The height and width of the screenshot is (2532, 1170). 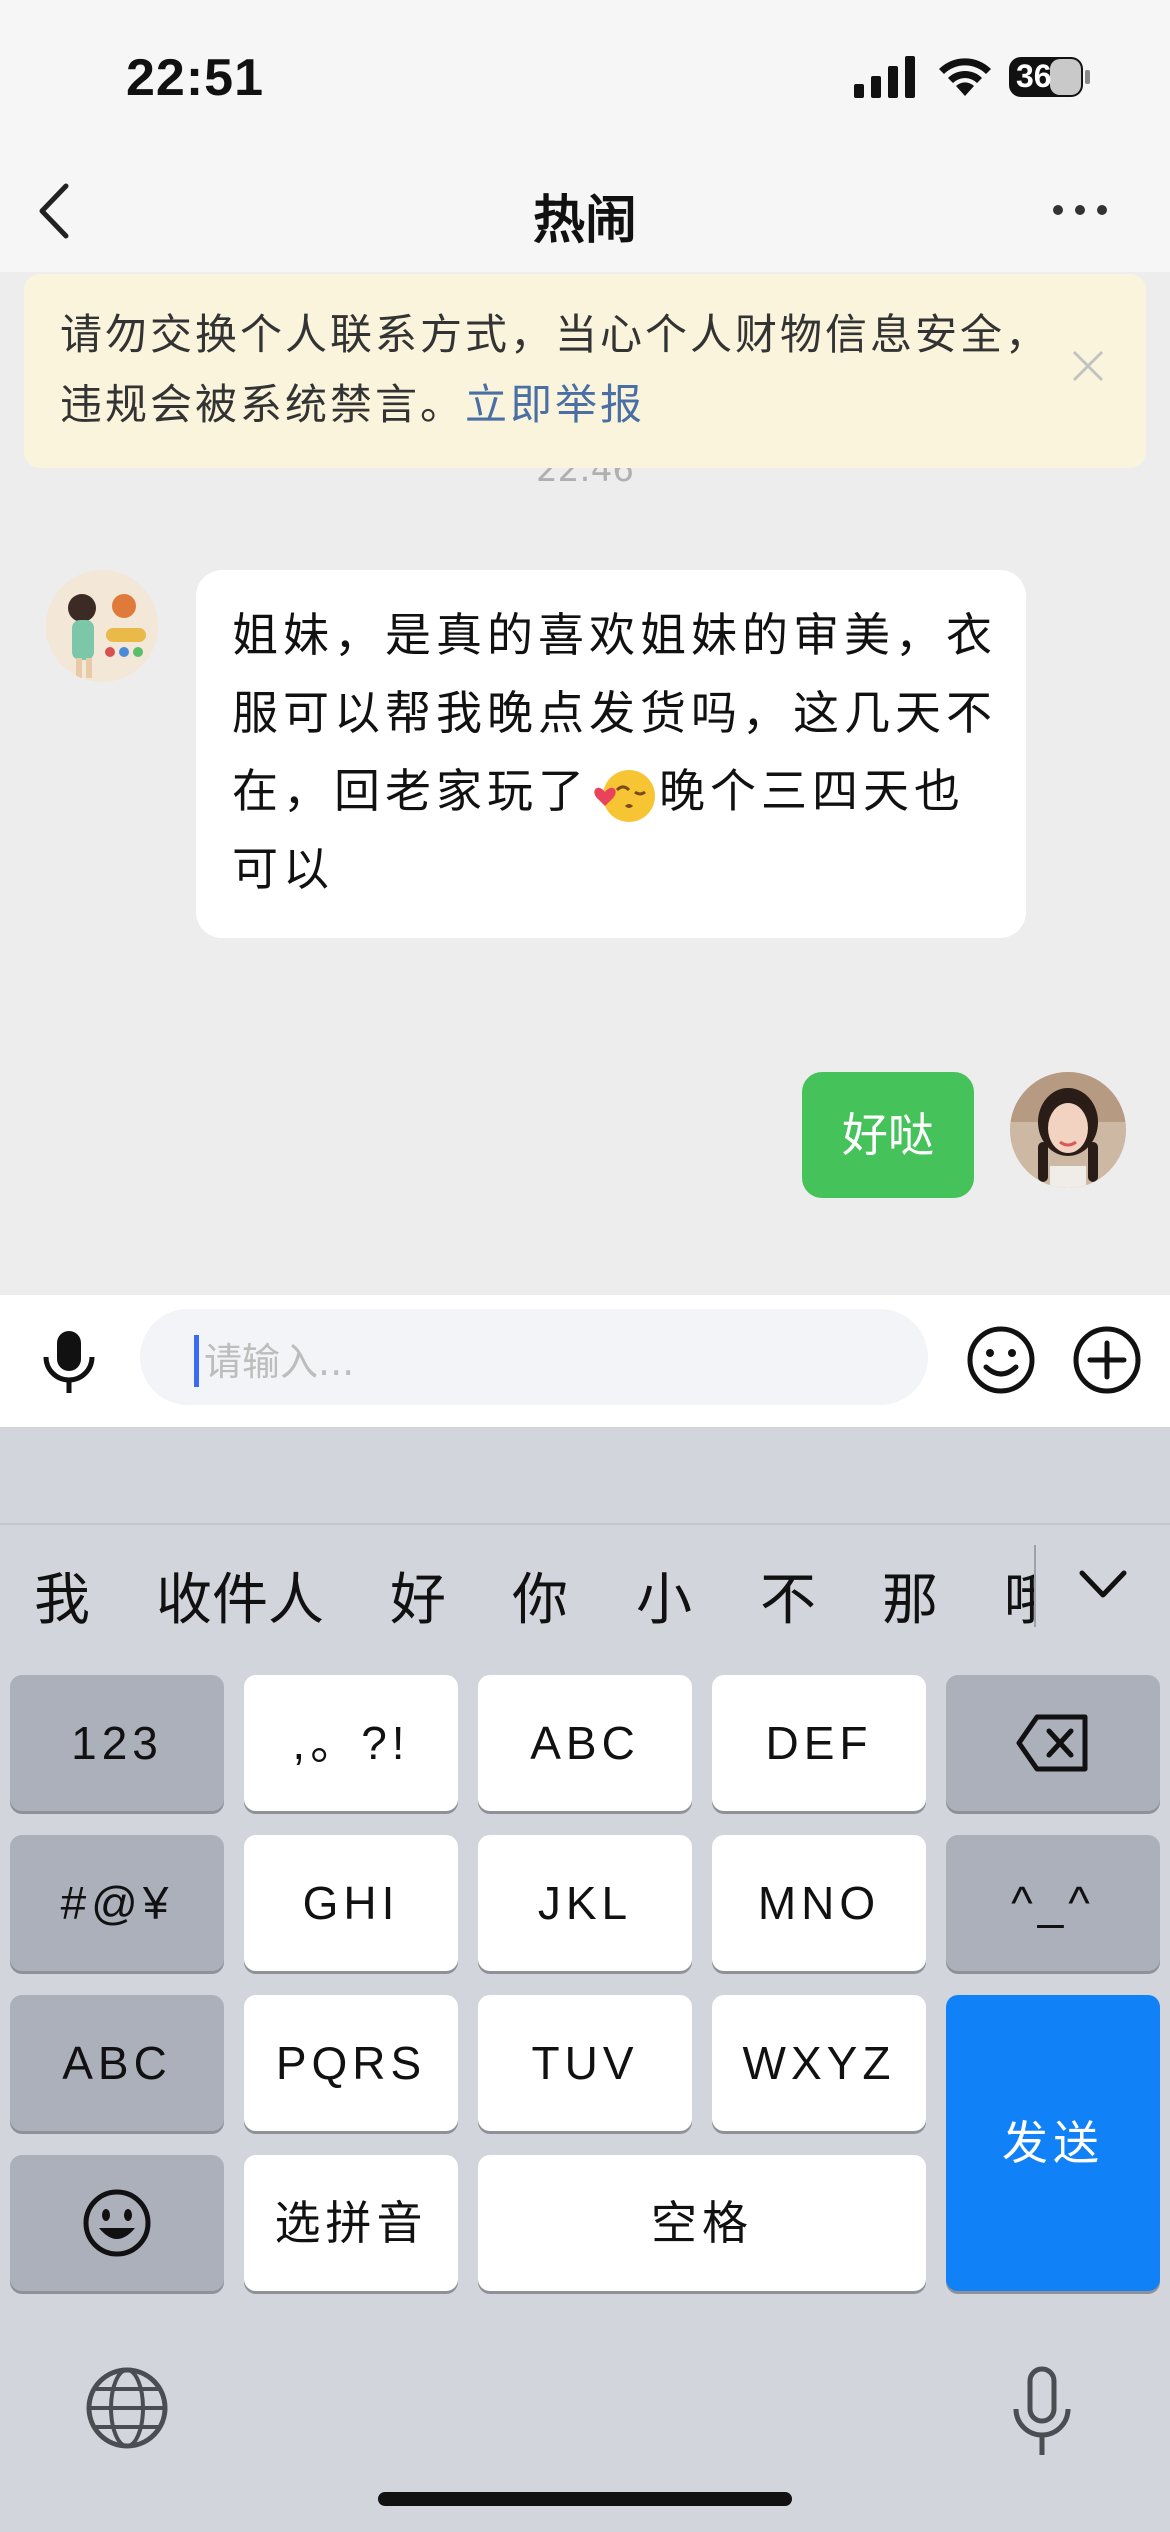 I want to click on outgoing-message-bubble: 好哒, so click(x=888, y=1135).